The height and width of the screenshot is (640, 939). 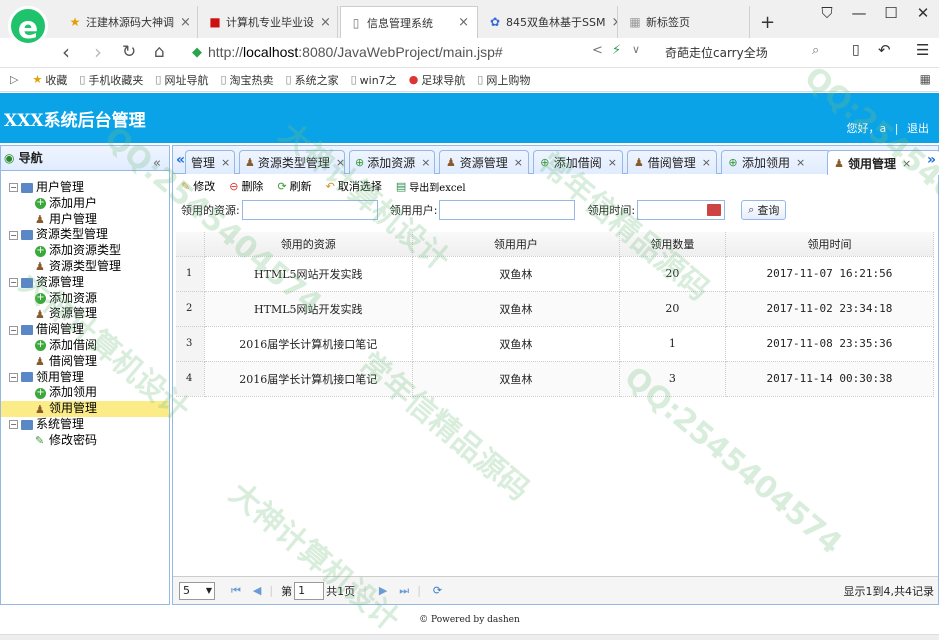 I want to click on search-hint: 奇葩走位carry全场, so click(x=716, y=52).